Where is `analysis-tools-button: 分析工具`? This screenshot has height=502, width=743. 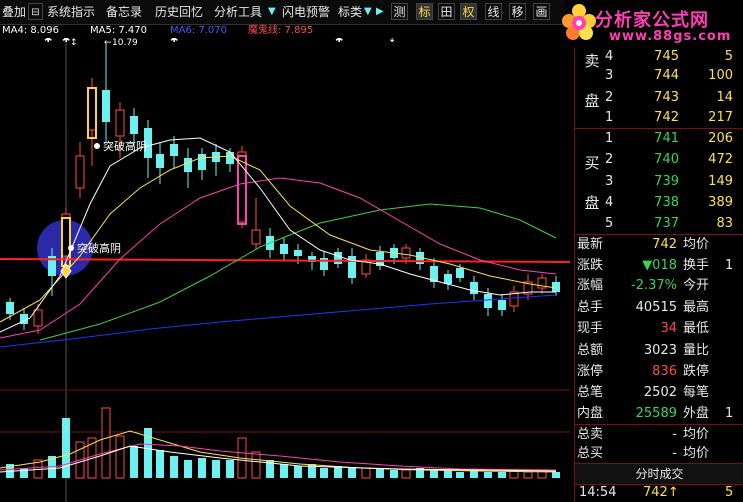
analysis-tools-button: 分析工具 is located at coordinates (238, 12).